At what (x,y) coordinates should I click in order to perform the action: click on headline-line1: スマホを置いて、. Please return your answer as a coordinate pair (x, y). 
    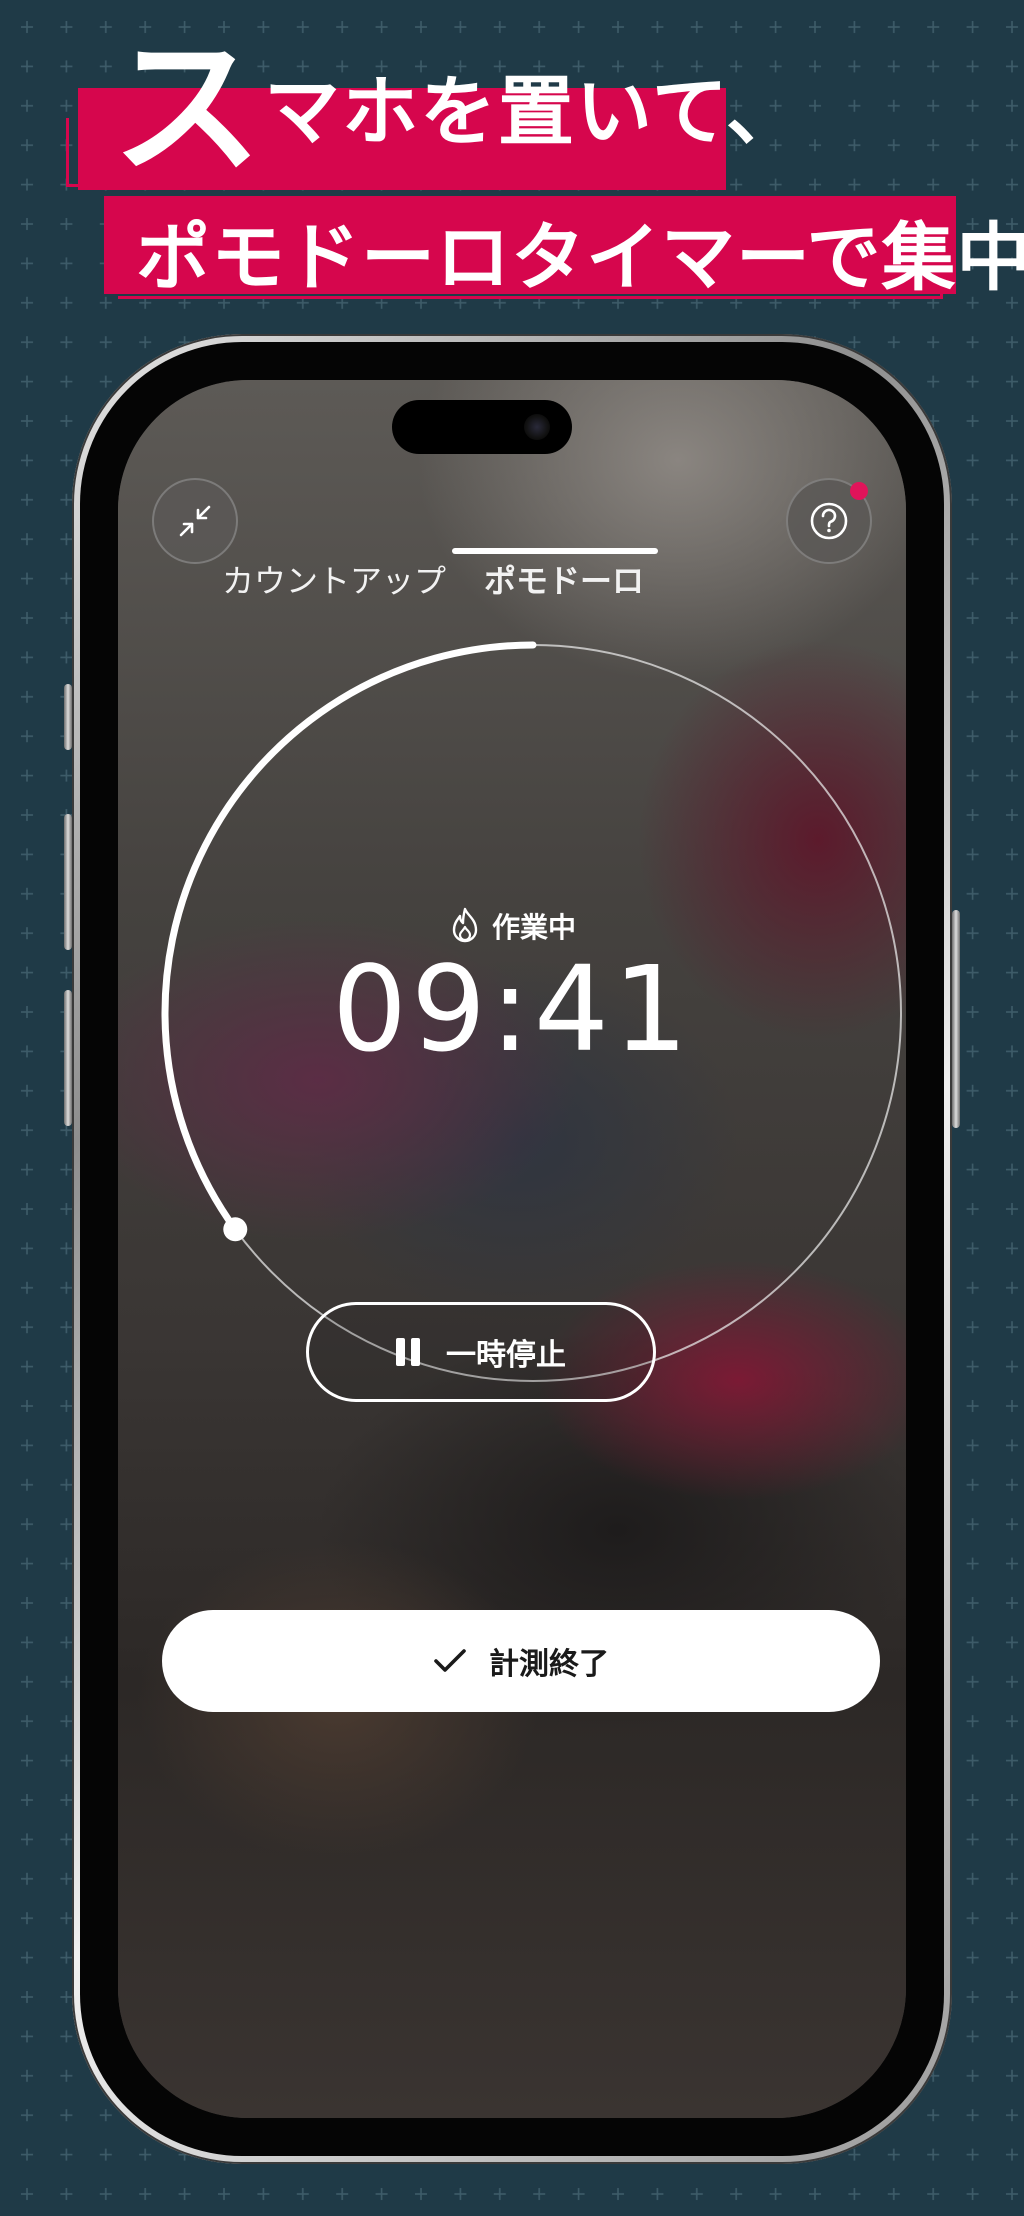
    Looking at the image, I should click on (458, 109).